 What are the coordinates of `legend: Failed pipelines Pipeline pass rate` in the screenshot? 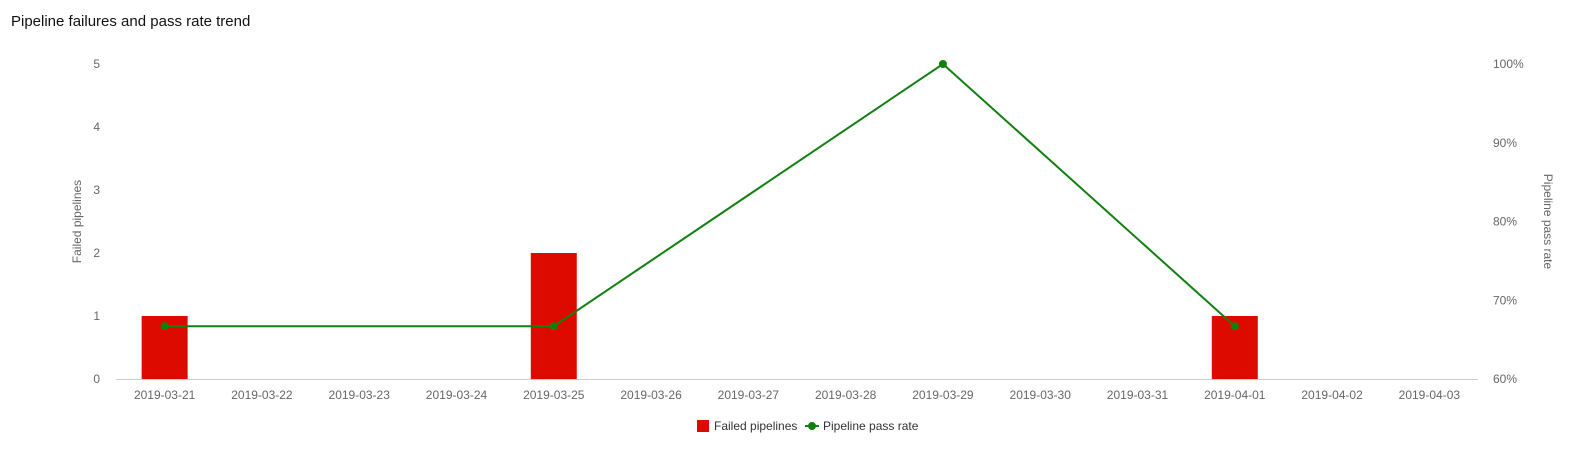 It's located at (808, 426).